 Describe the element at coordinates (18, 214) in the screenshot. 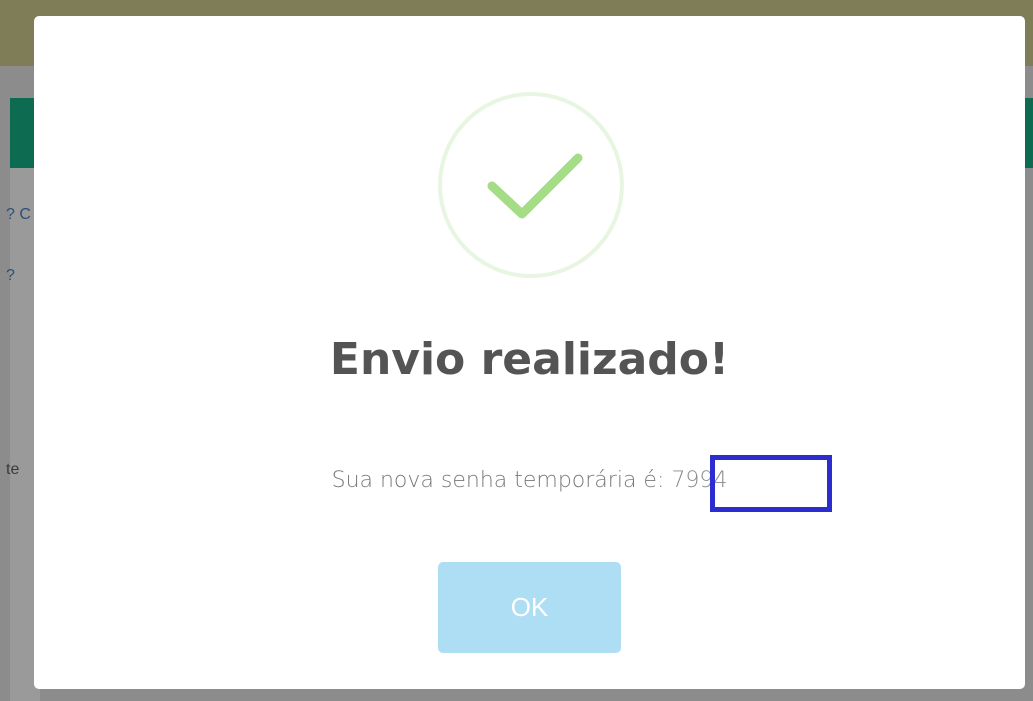

I see `background-link-text: ? C` at that location.